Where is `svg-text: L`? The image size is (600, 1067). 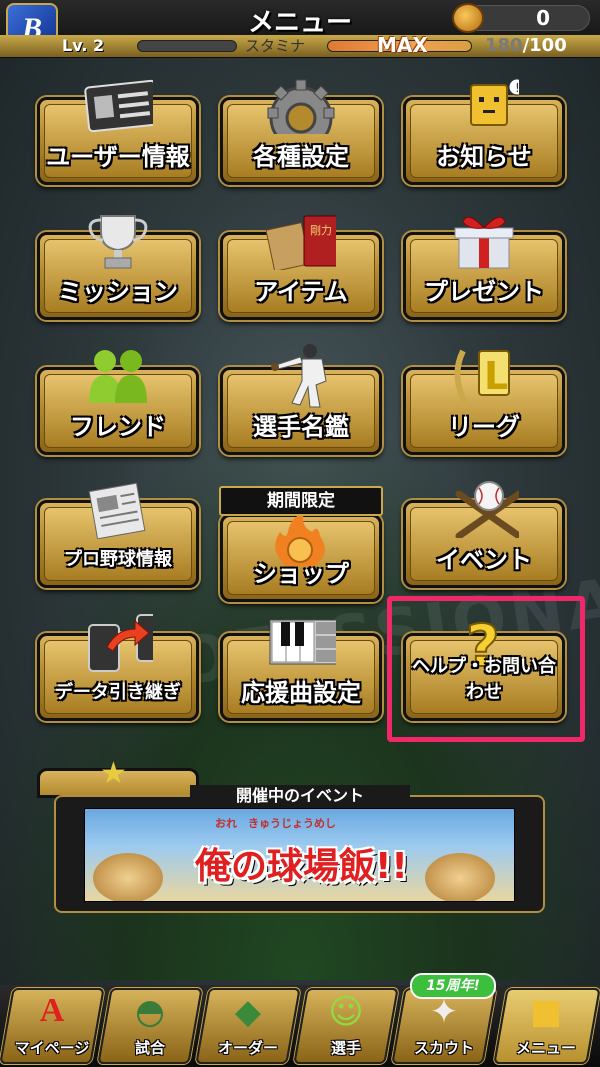
svg-text: L is located at coordinates (496, 376).